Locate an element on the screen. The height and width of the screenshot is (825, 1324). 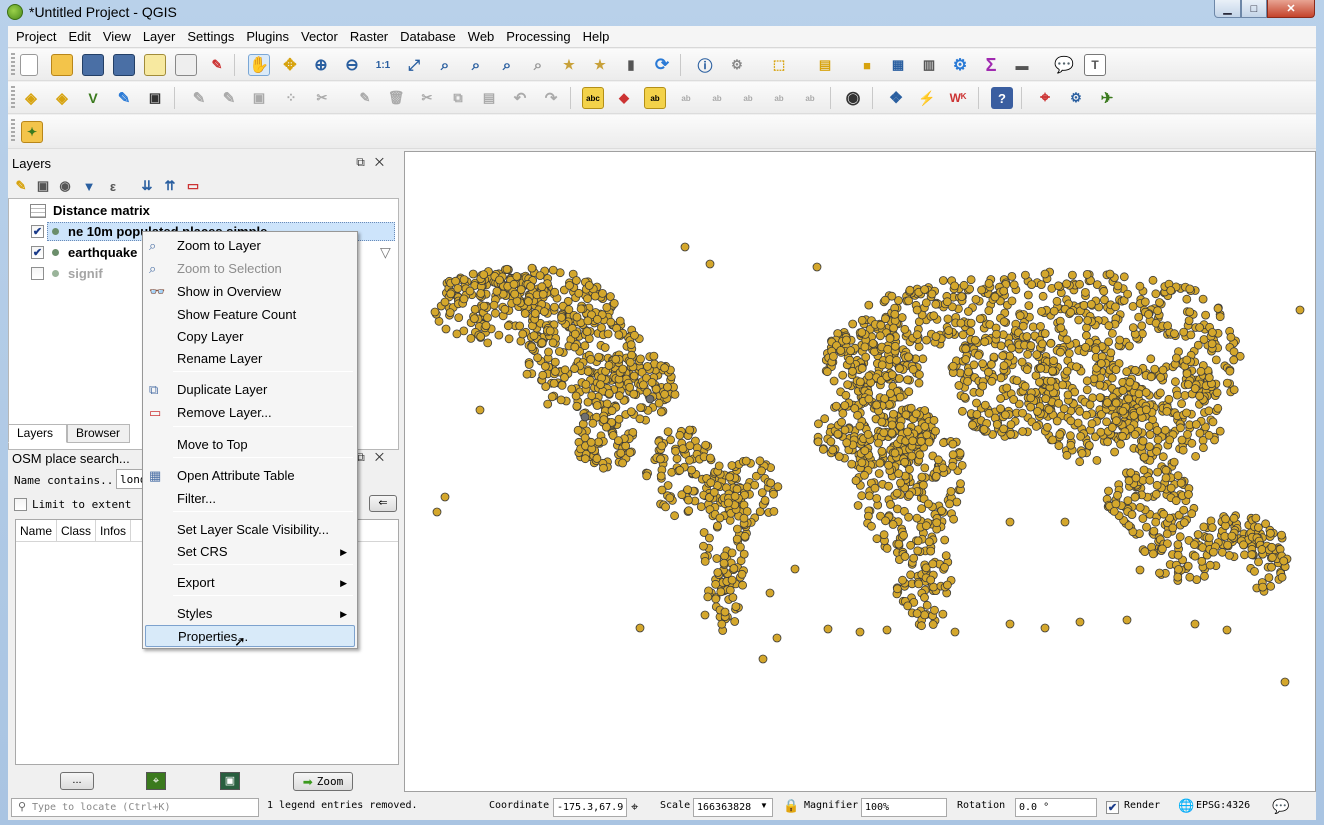
move-label-icon: ab is located at coordinates (748, 98).